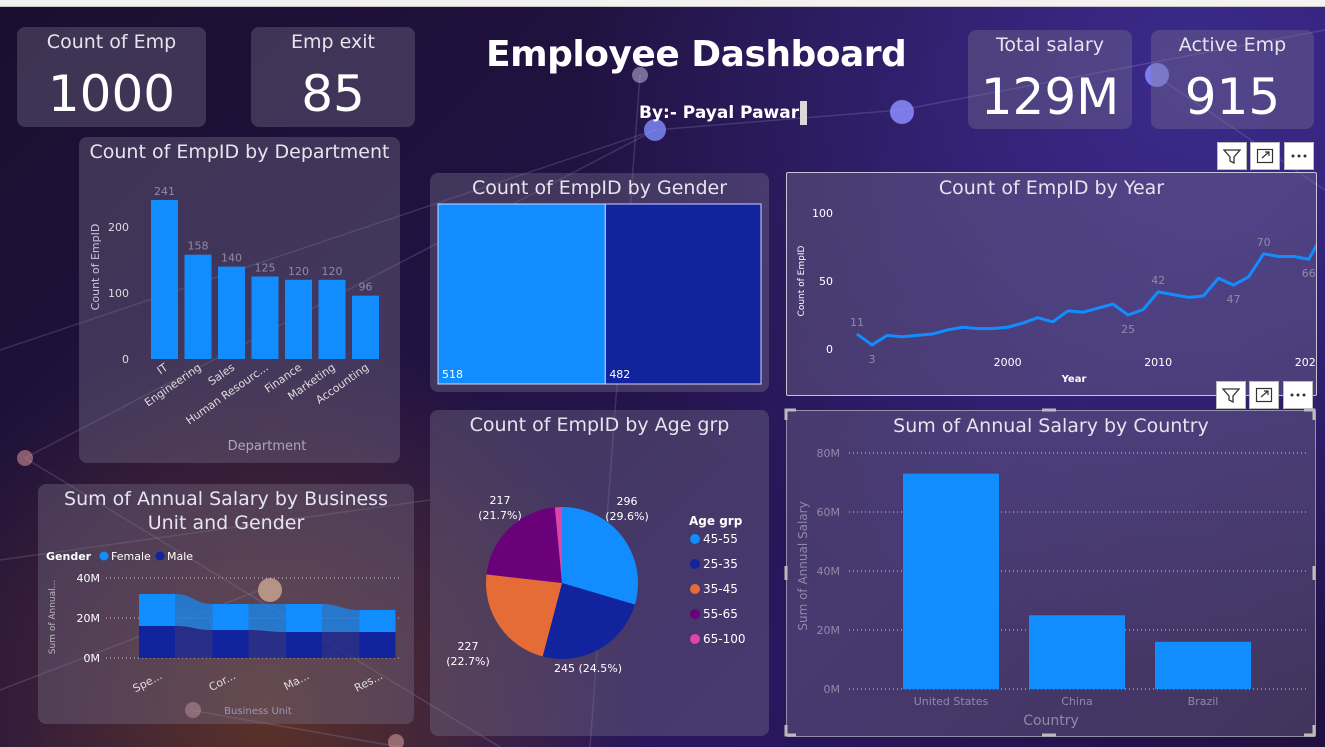 This screenshot has height=747, width=1325. Describe the element at coordinates (829, 571) in the screenshot. I see `y-tick-label: 40M` at that location.